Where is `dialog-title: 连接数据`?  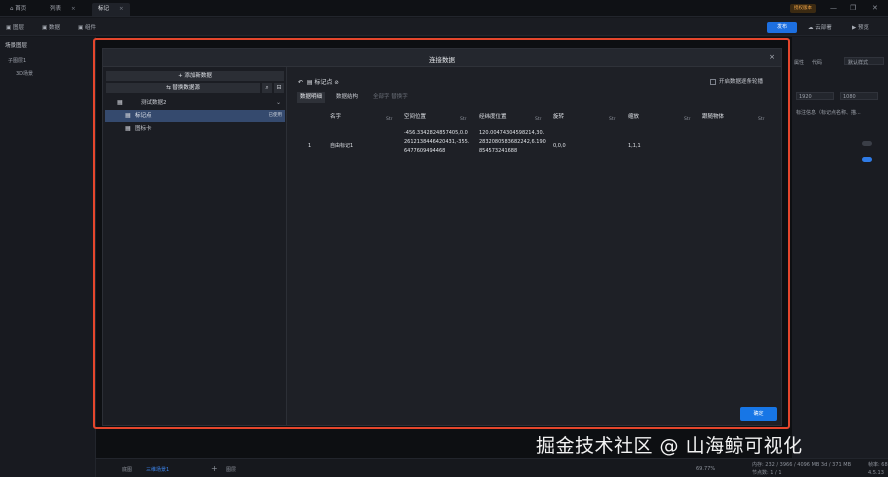 dialog-title: 连接数据 is located at coordinates (442, 60).